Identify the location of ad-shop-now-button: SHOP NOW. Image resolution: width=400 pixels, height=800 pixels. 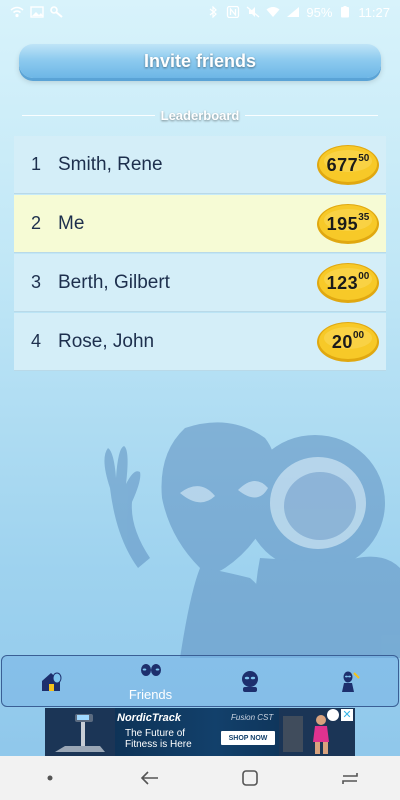
(248, 738).